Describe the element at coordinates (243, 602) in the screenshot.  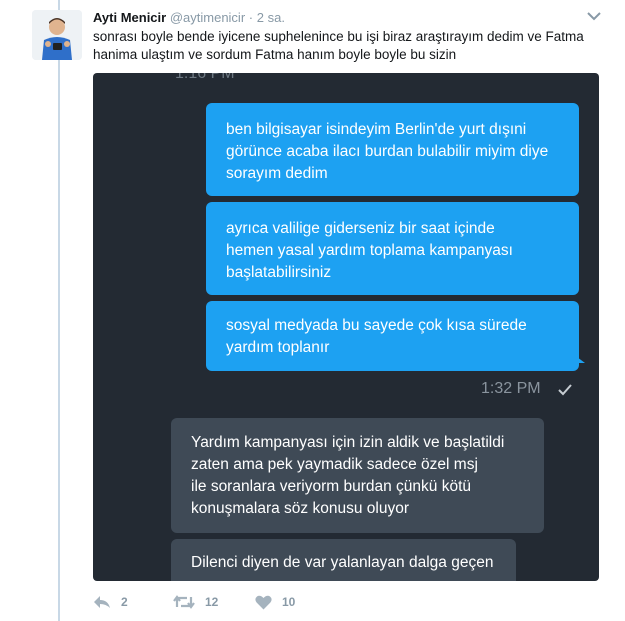
I see `tweet-actions: 2 12 10` at that location.